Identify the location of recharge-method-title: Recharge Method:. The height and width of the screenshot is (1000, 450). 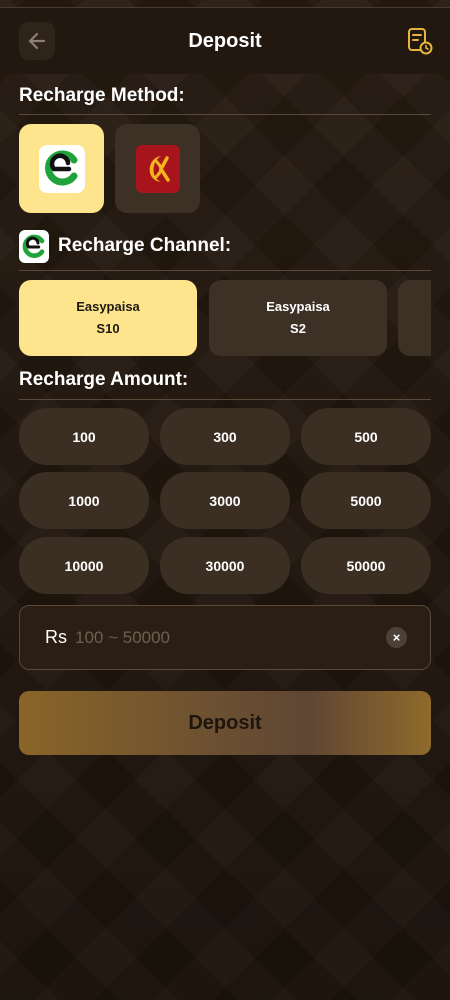
(102, 95).